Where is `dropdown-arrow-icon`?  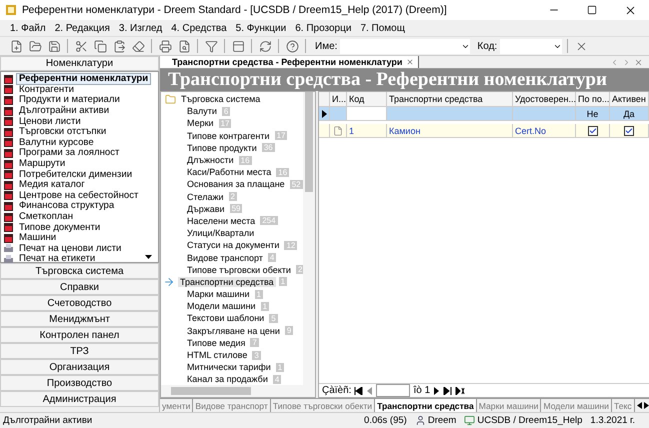 dropdown-arrow-icon is located at coordinates (148, 257).